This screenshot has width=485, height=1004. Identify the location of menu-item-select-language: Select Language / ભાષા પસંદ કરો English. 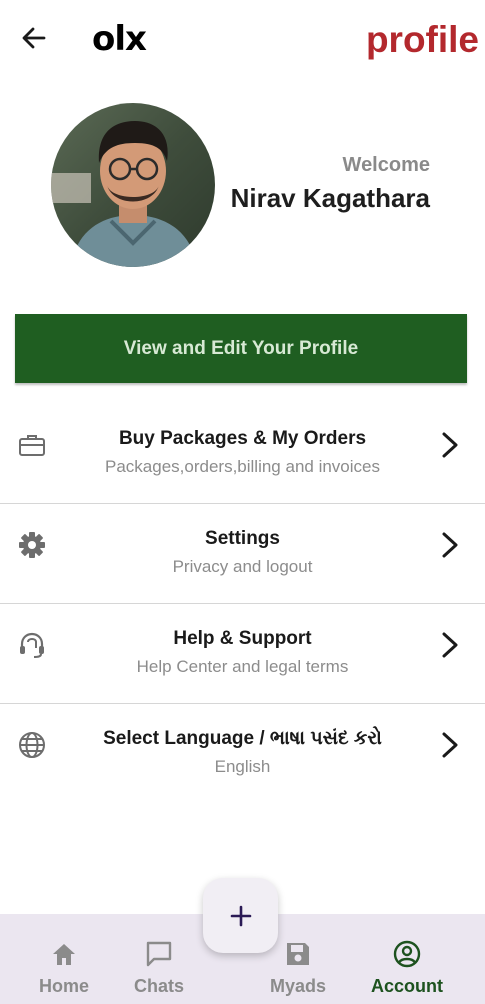
(242, 753).